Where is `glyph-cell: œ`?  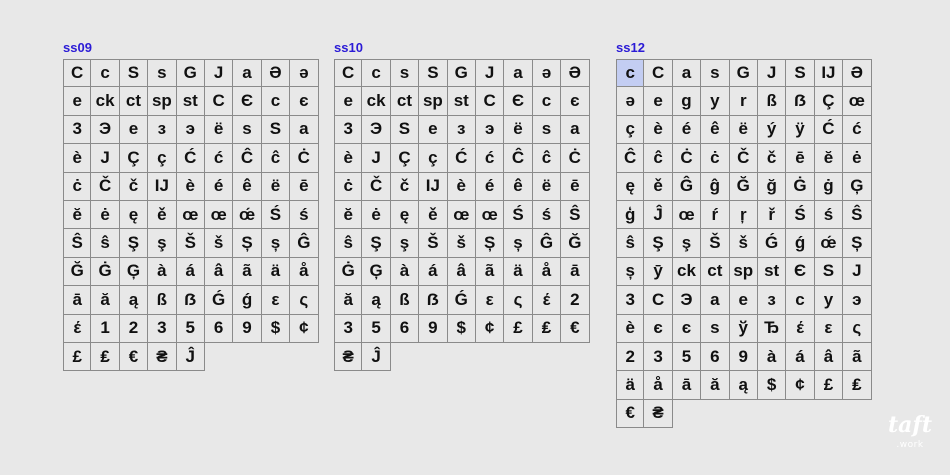
glyph-cell: œ is located at coordinates (219, 215).